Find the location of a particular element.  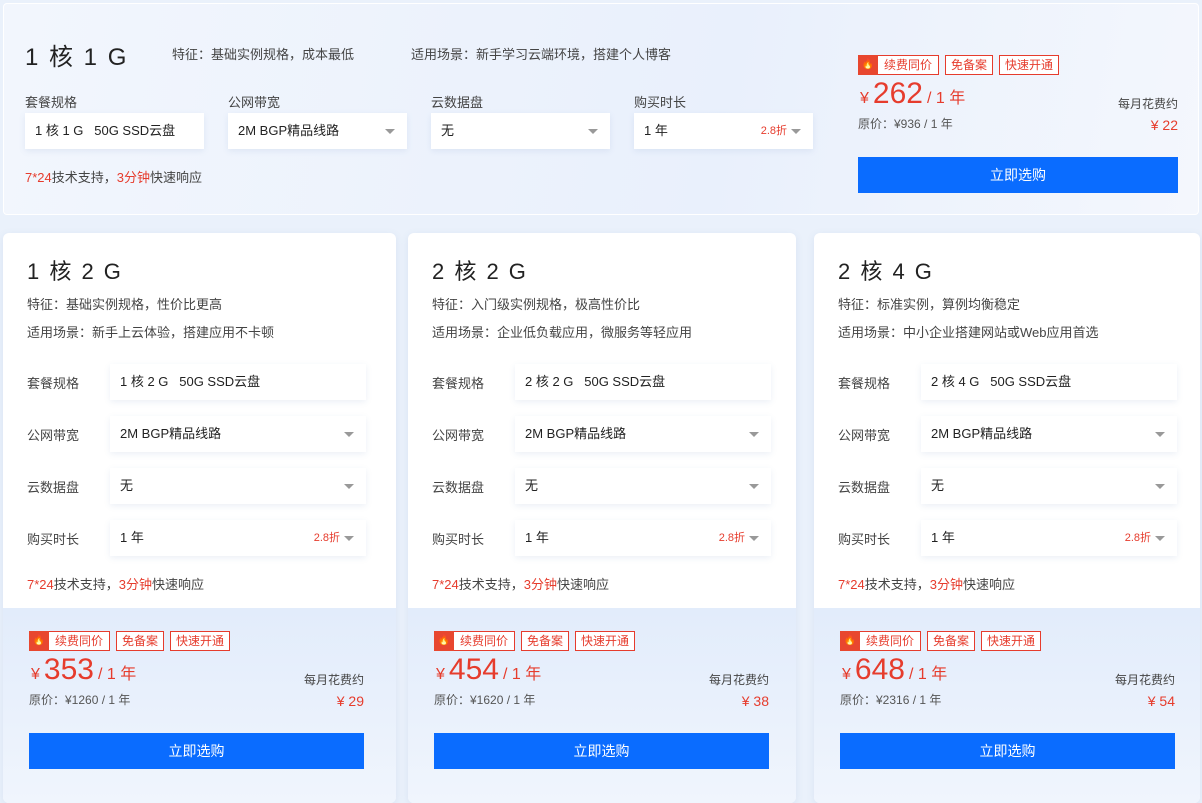

spec-field-value: 1 核 1 G 50G SSD云盘 is located at coordinates (105, 130).